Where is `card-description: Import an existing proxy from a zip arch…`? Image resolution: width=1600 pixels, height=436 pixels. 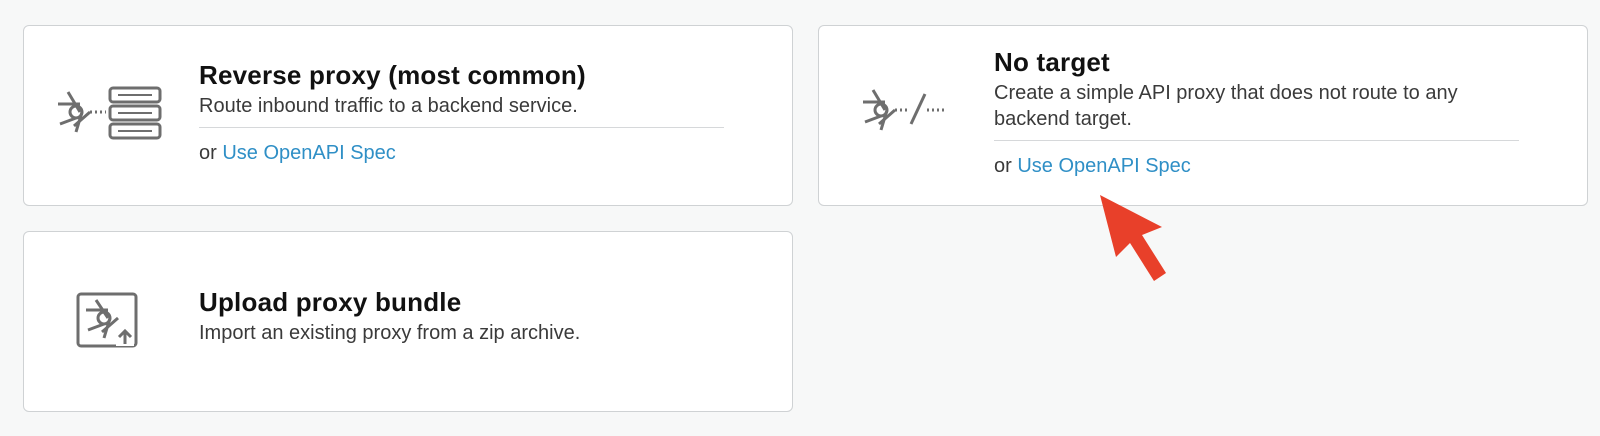 card-description: Import an existing proxy from a zip arch… is located at coordinates (390, 333).